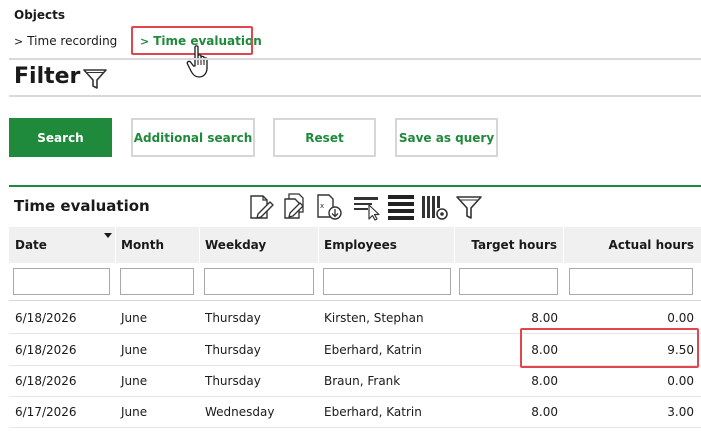 The height and width of the screenshot is (431, 701). What do you see at coordinates (374, 318) in the screenshot?
I see `cell-employee: Kirsten, Stephan` at bounding box center [374, 318].